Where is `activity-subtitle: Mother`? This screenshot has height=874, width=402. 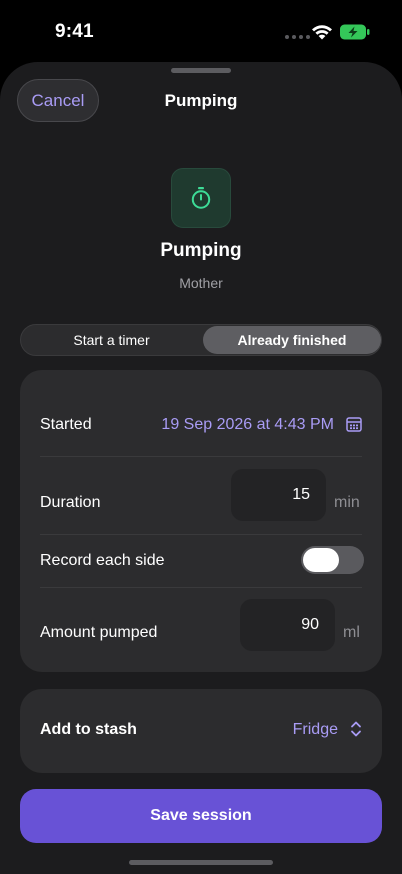
activity-subtitle: Mother is located at coordinates (201, 283).